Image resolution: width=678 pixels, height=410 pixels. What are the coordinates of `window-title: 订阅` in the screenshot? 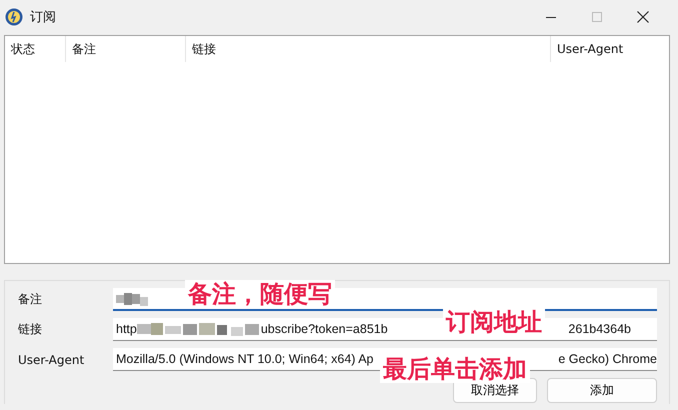 It's located at (43, 17).